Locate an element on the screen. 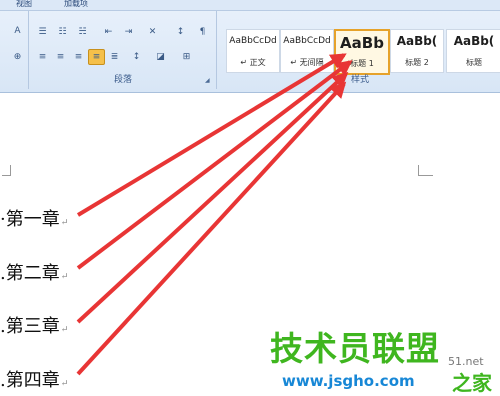  watermark-url: www.jsgho.com is located at coordinates (348, 381).